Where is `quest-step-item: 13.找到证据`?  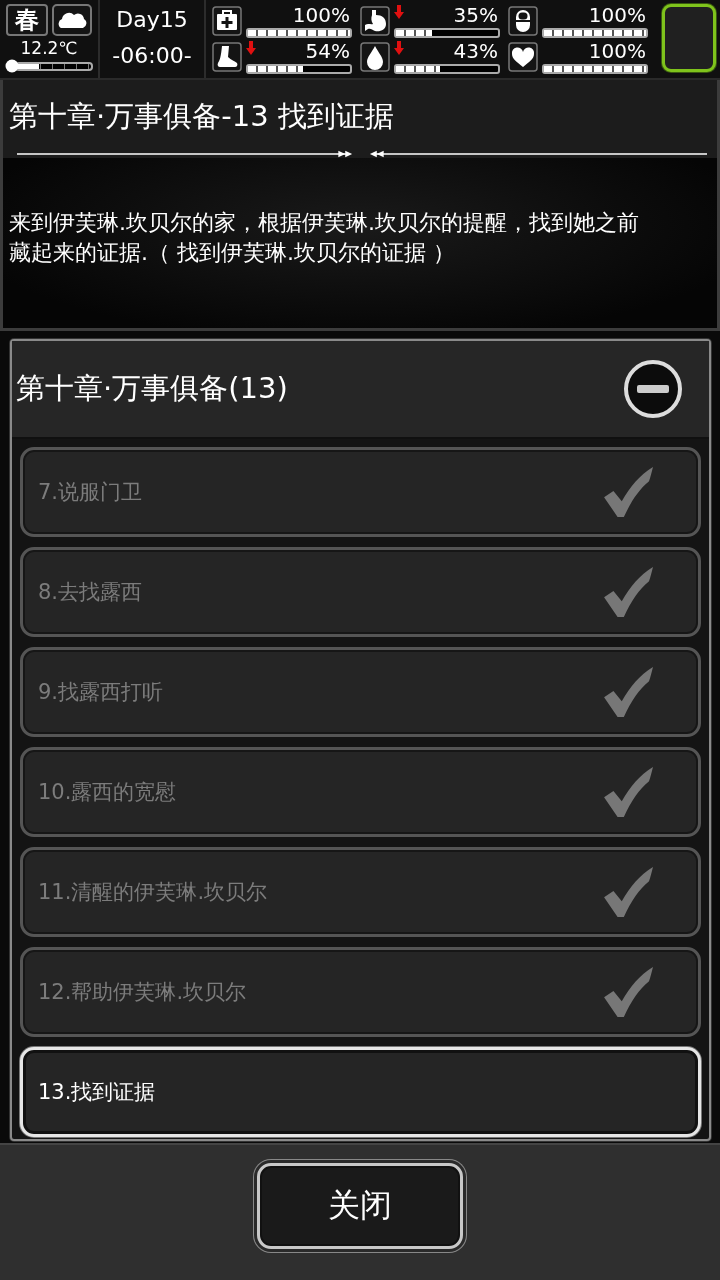
quest-step-item: 13.找到证据 is located at coordinates (360, 1092).